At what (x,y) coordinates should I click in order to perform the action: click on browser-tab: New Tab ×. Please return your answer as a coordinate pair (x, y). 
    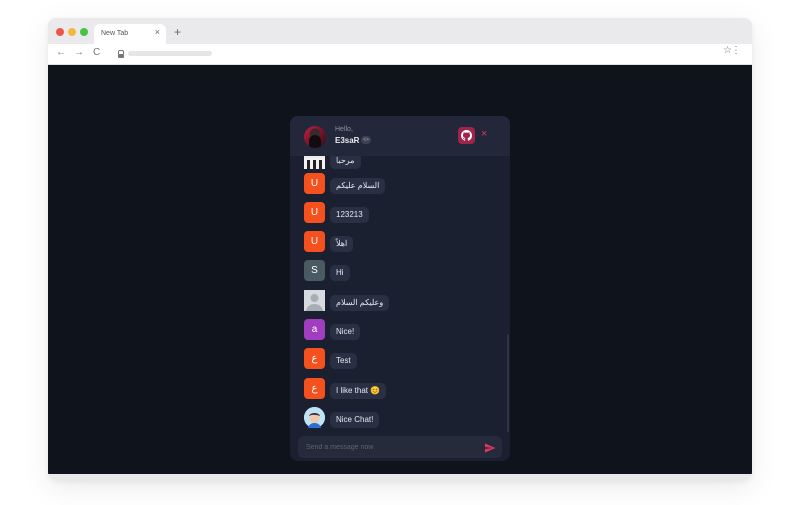
    Looking at the image, I should click on (130, 34).